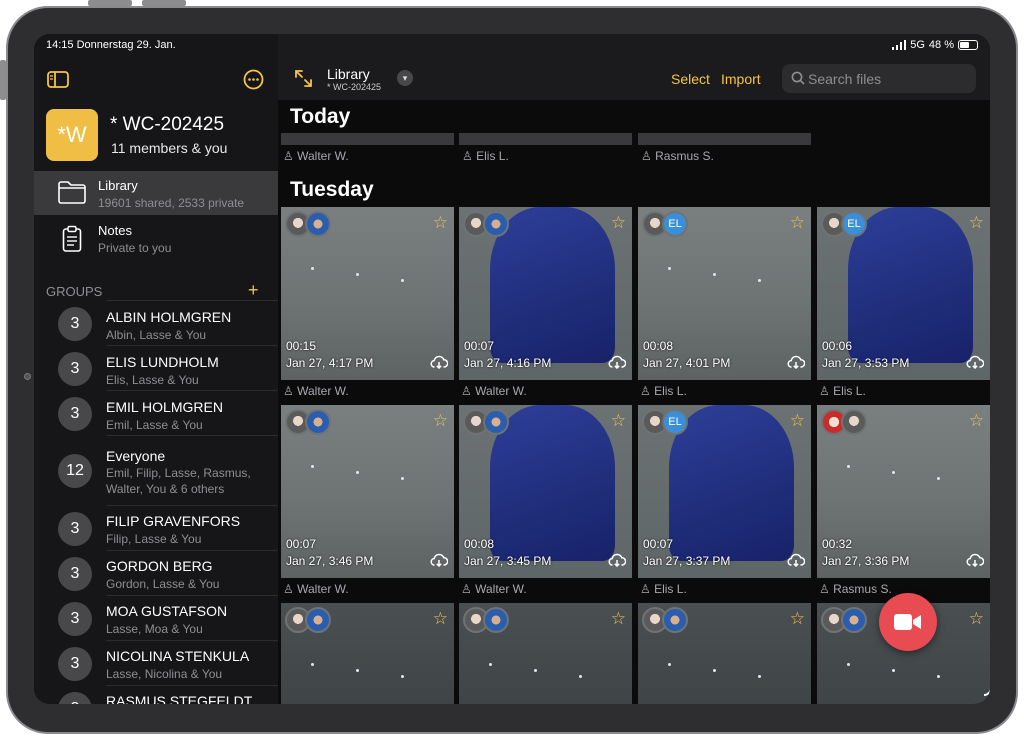 The width and height of the screenshot is (1024, 738). What do you see at coordinates (405, 78) in the screenshot?
I see `chevron-down-icon: ▾` at bounding box center [405, 78].